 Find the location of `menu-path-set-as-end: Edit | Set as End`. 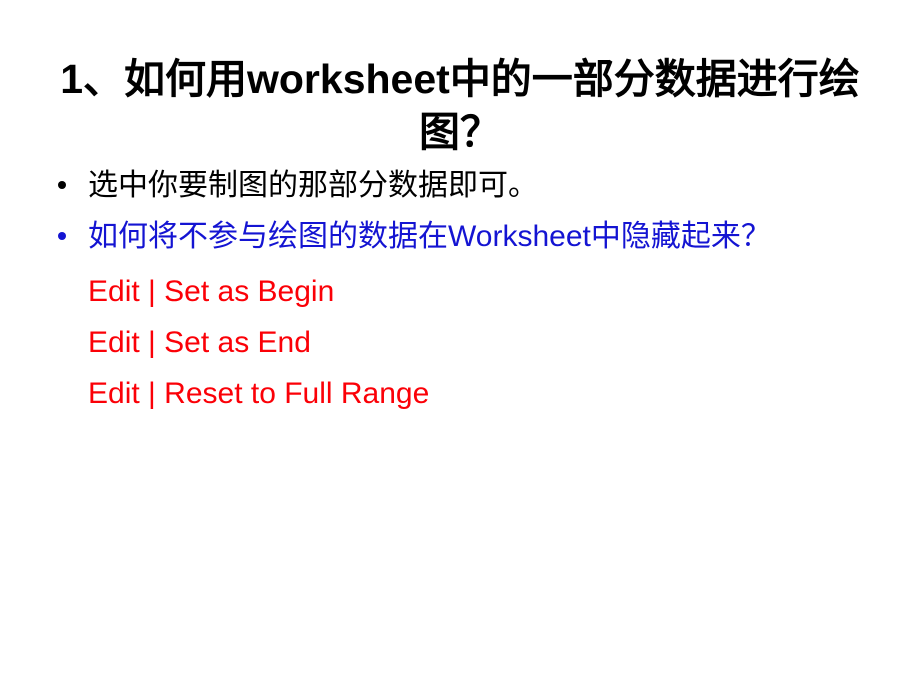

menu-path-set-as-end: Edit | Set as End is located at coordinates (199, 342).